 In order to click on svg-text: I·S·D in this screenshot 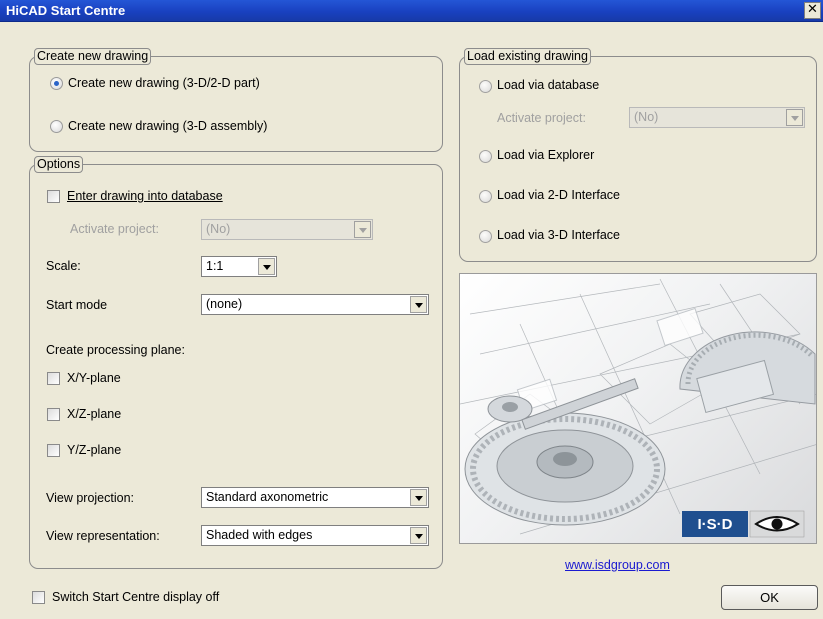, I will do `click(715, 524)`.